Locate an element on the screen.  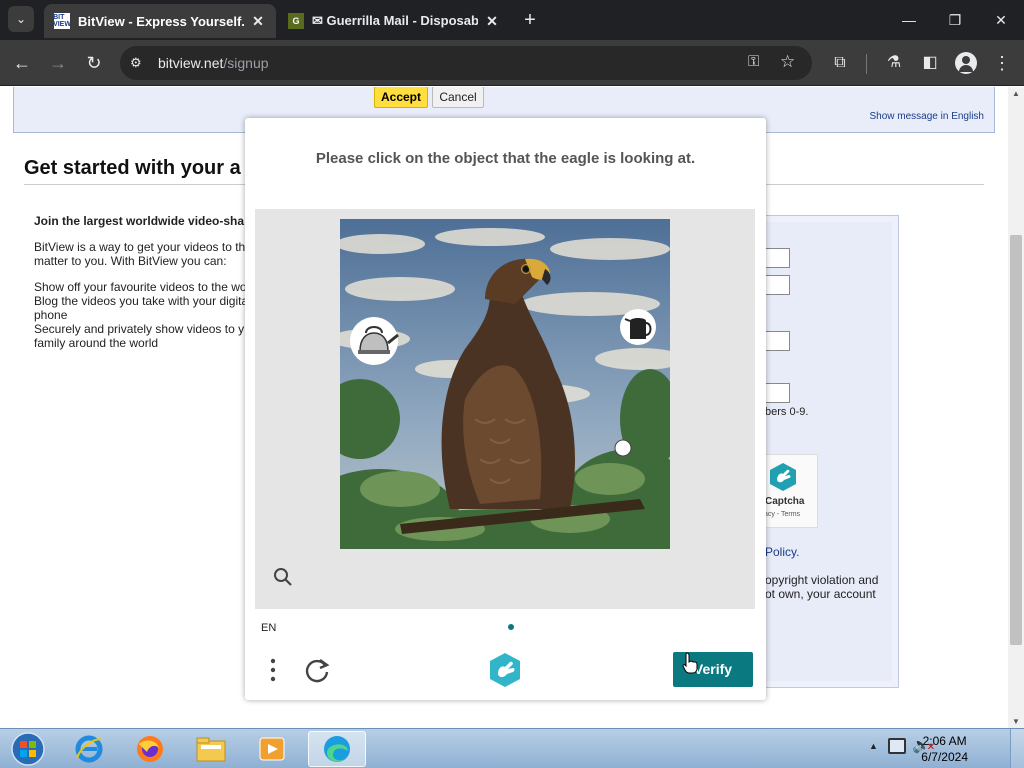
media-player-icon is located at coordinates (272, 749).